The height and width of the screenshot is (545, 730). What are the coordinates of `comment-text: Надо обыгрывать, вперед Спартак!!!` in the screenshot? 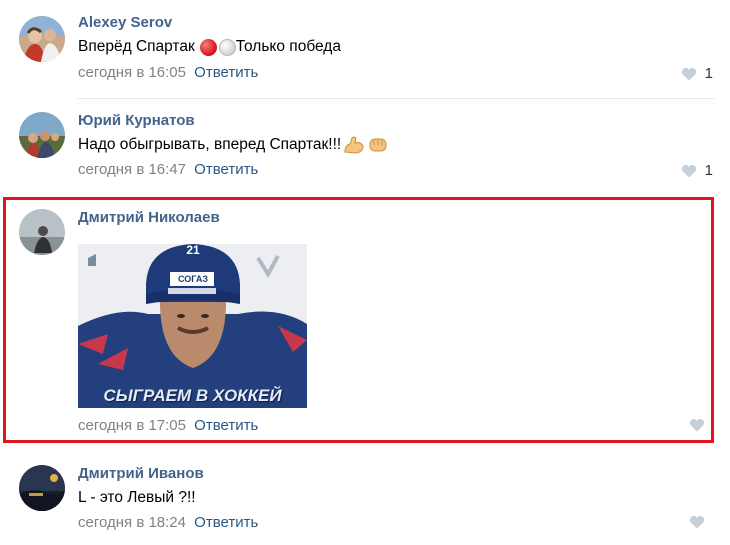 It's located at (233, 145).